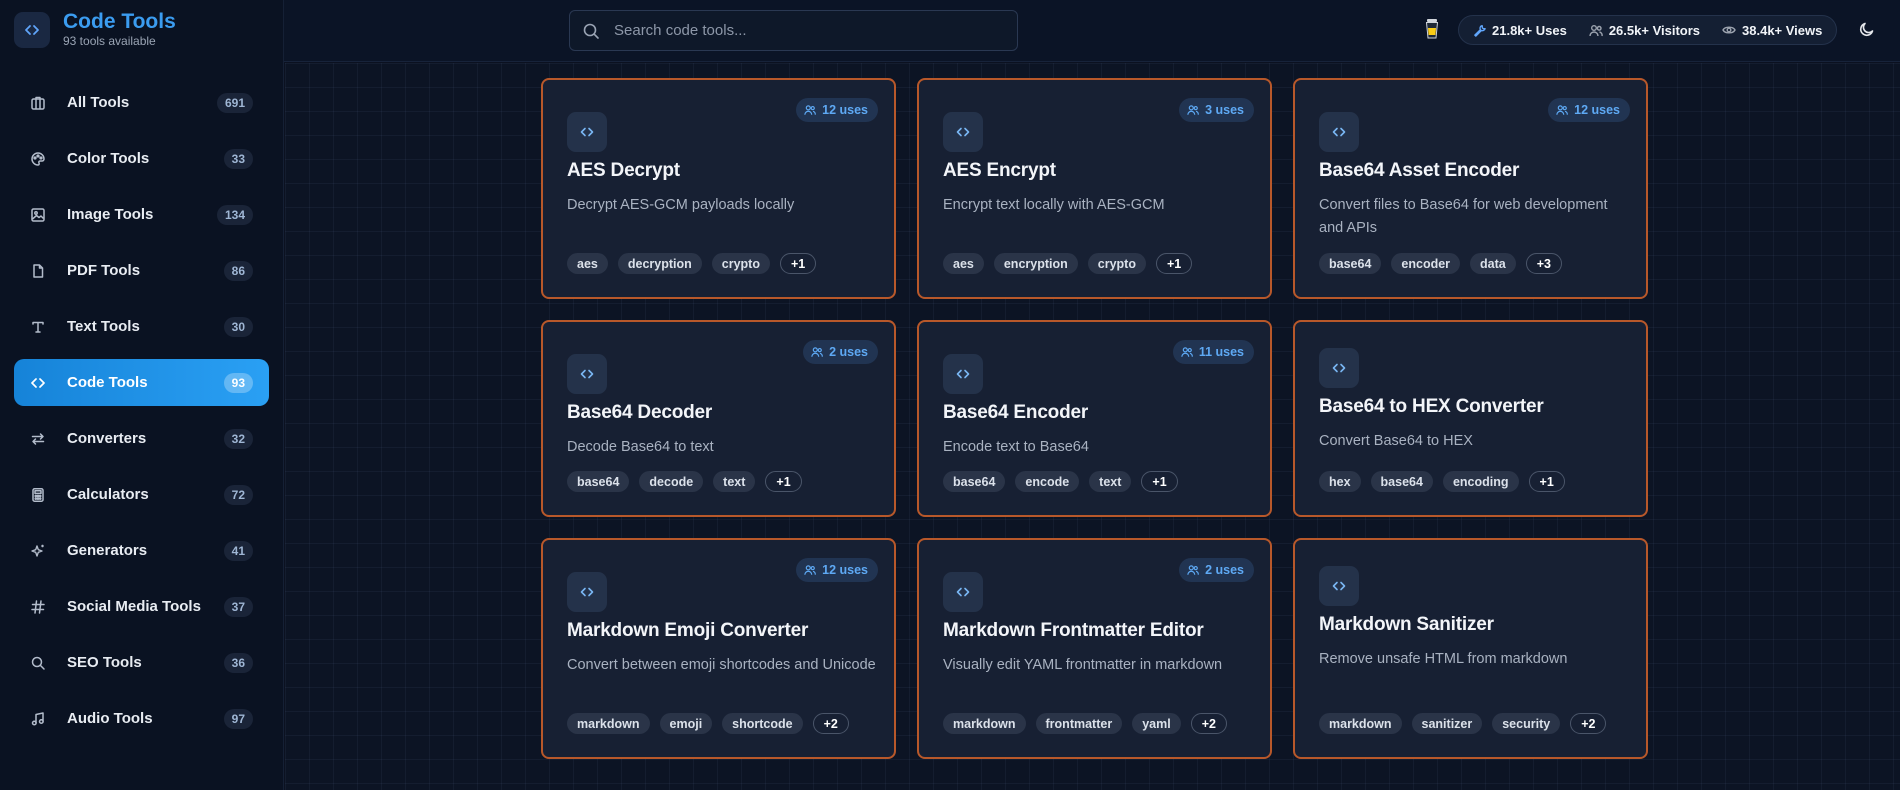 This screenshot has width=1900, height=790. Describe the element at coordinates (141, 550) in the screenshot. I see `sidebar-item-generators: Generators 41` at that location.